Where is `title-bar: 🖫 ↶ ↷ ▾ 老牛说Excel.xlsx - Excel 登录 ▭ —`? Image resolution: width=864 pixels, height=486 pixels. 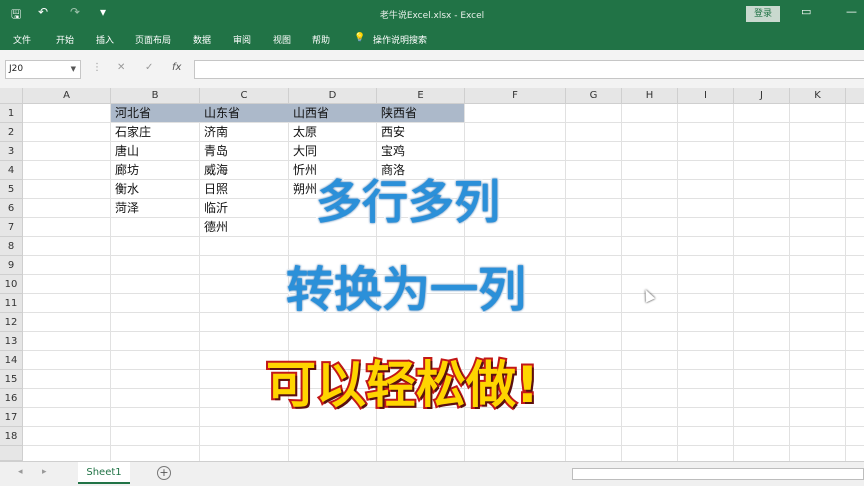 title-bar: 🖫 ↶ ↷ ▾ 老牛说Excel.xlsx - Excel 登录 ▭ — is located at coordinates (432, 14).